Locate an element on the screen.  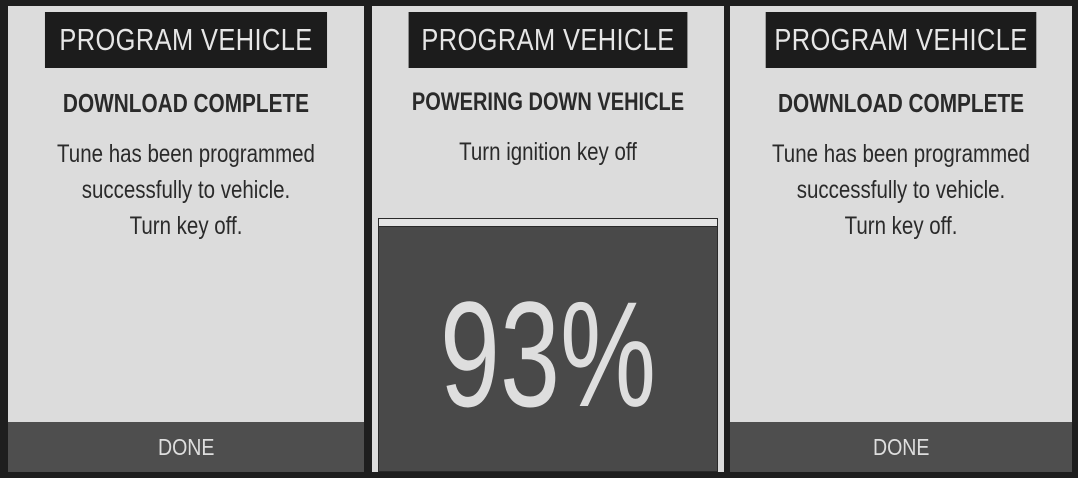
message-line: Turn ignition key off is located at coordinates (548, 152).